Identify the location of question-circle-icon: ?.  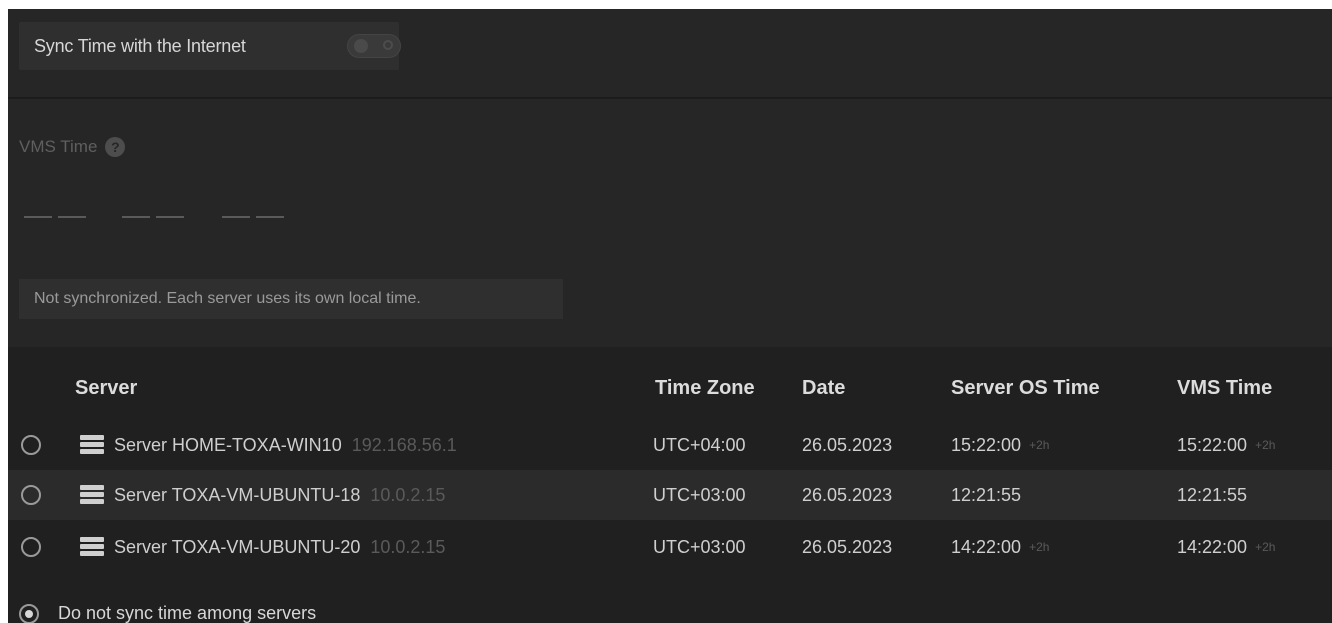
(115, 147).